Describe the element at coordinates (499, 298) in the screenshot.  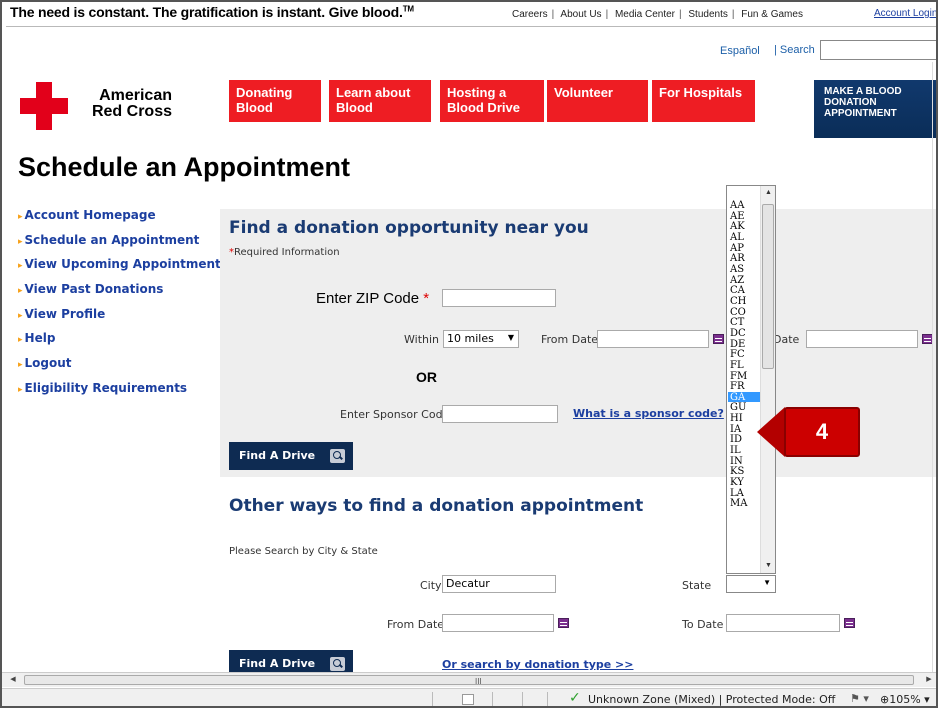
I see `zip-input` at that location.